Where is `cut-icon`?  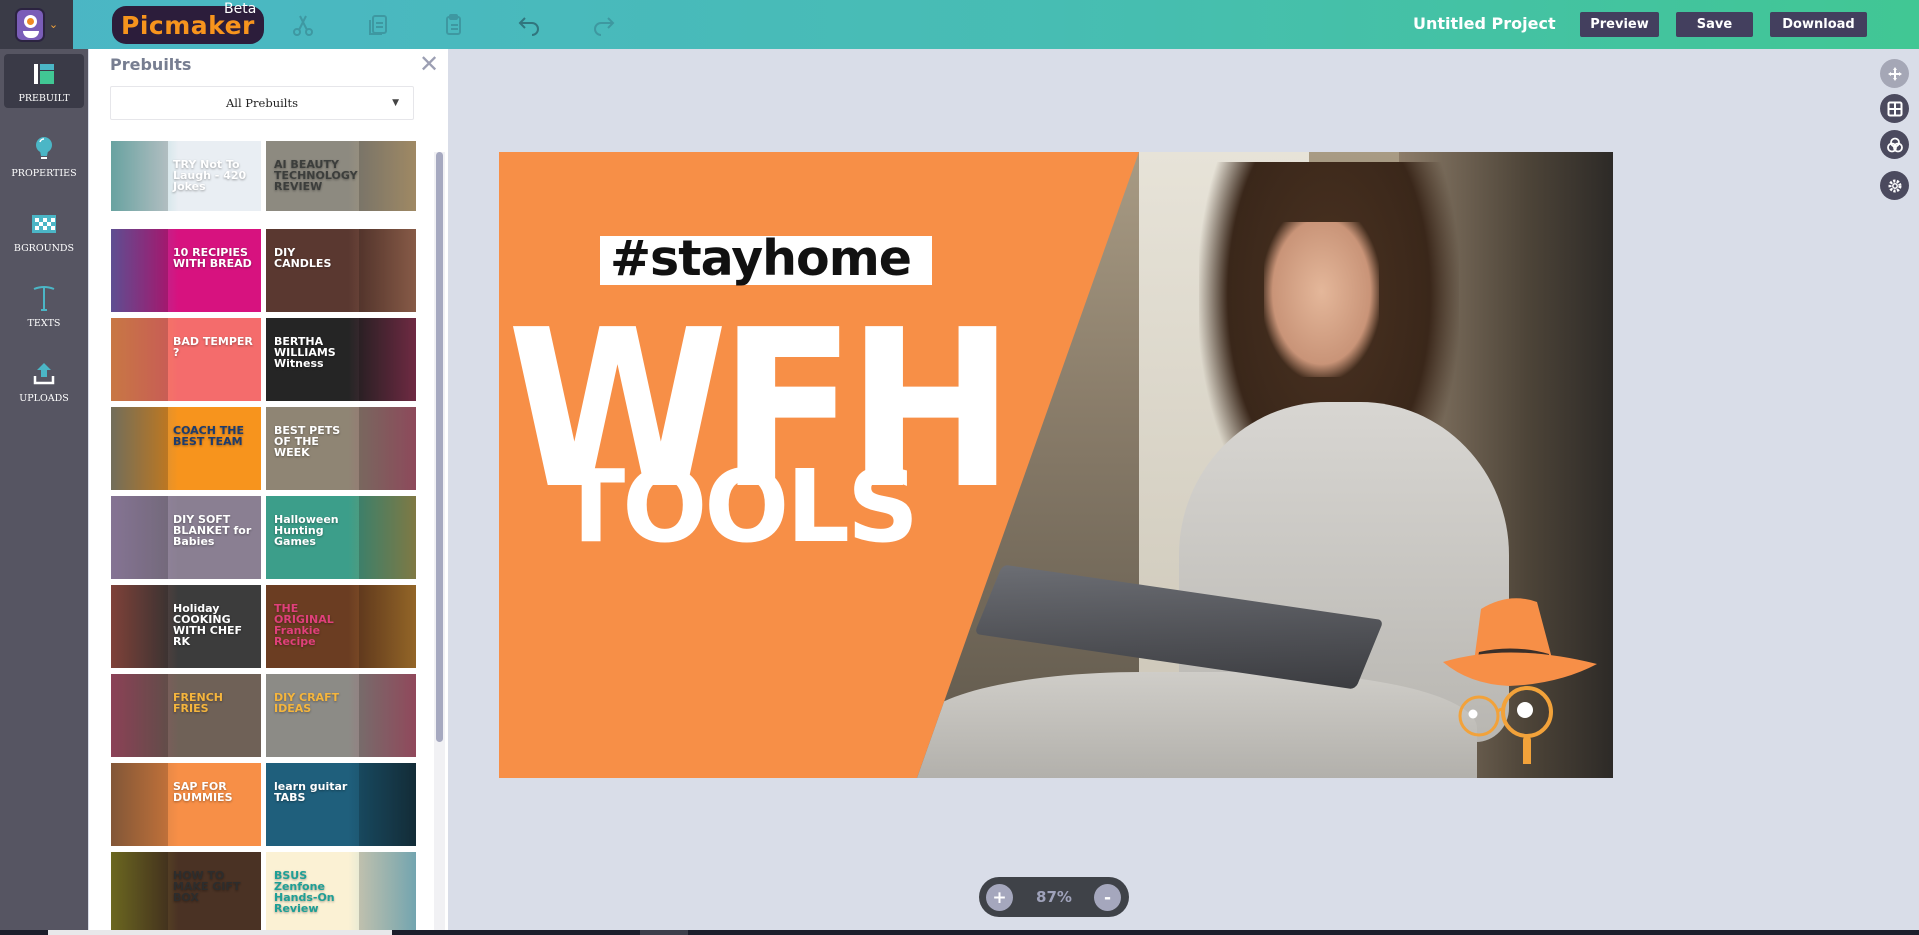 cut-icon is located at coordinates (303, 25).